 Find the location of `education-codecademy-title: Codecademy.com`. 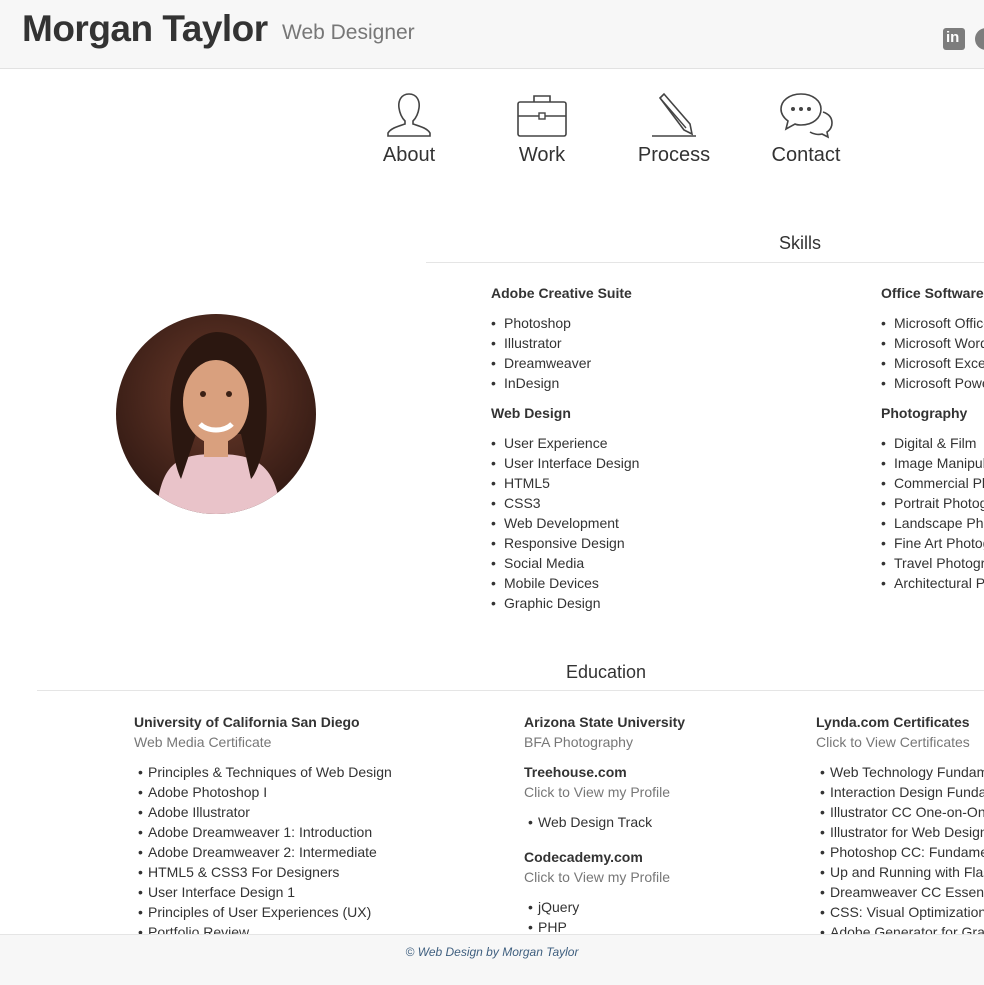

education-codecademy-title: Codecademy.com is located at coordinates (583, 857).